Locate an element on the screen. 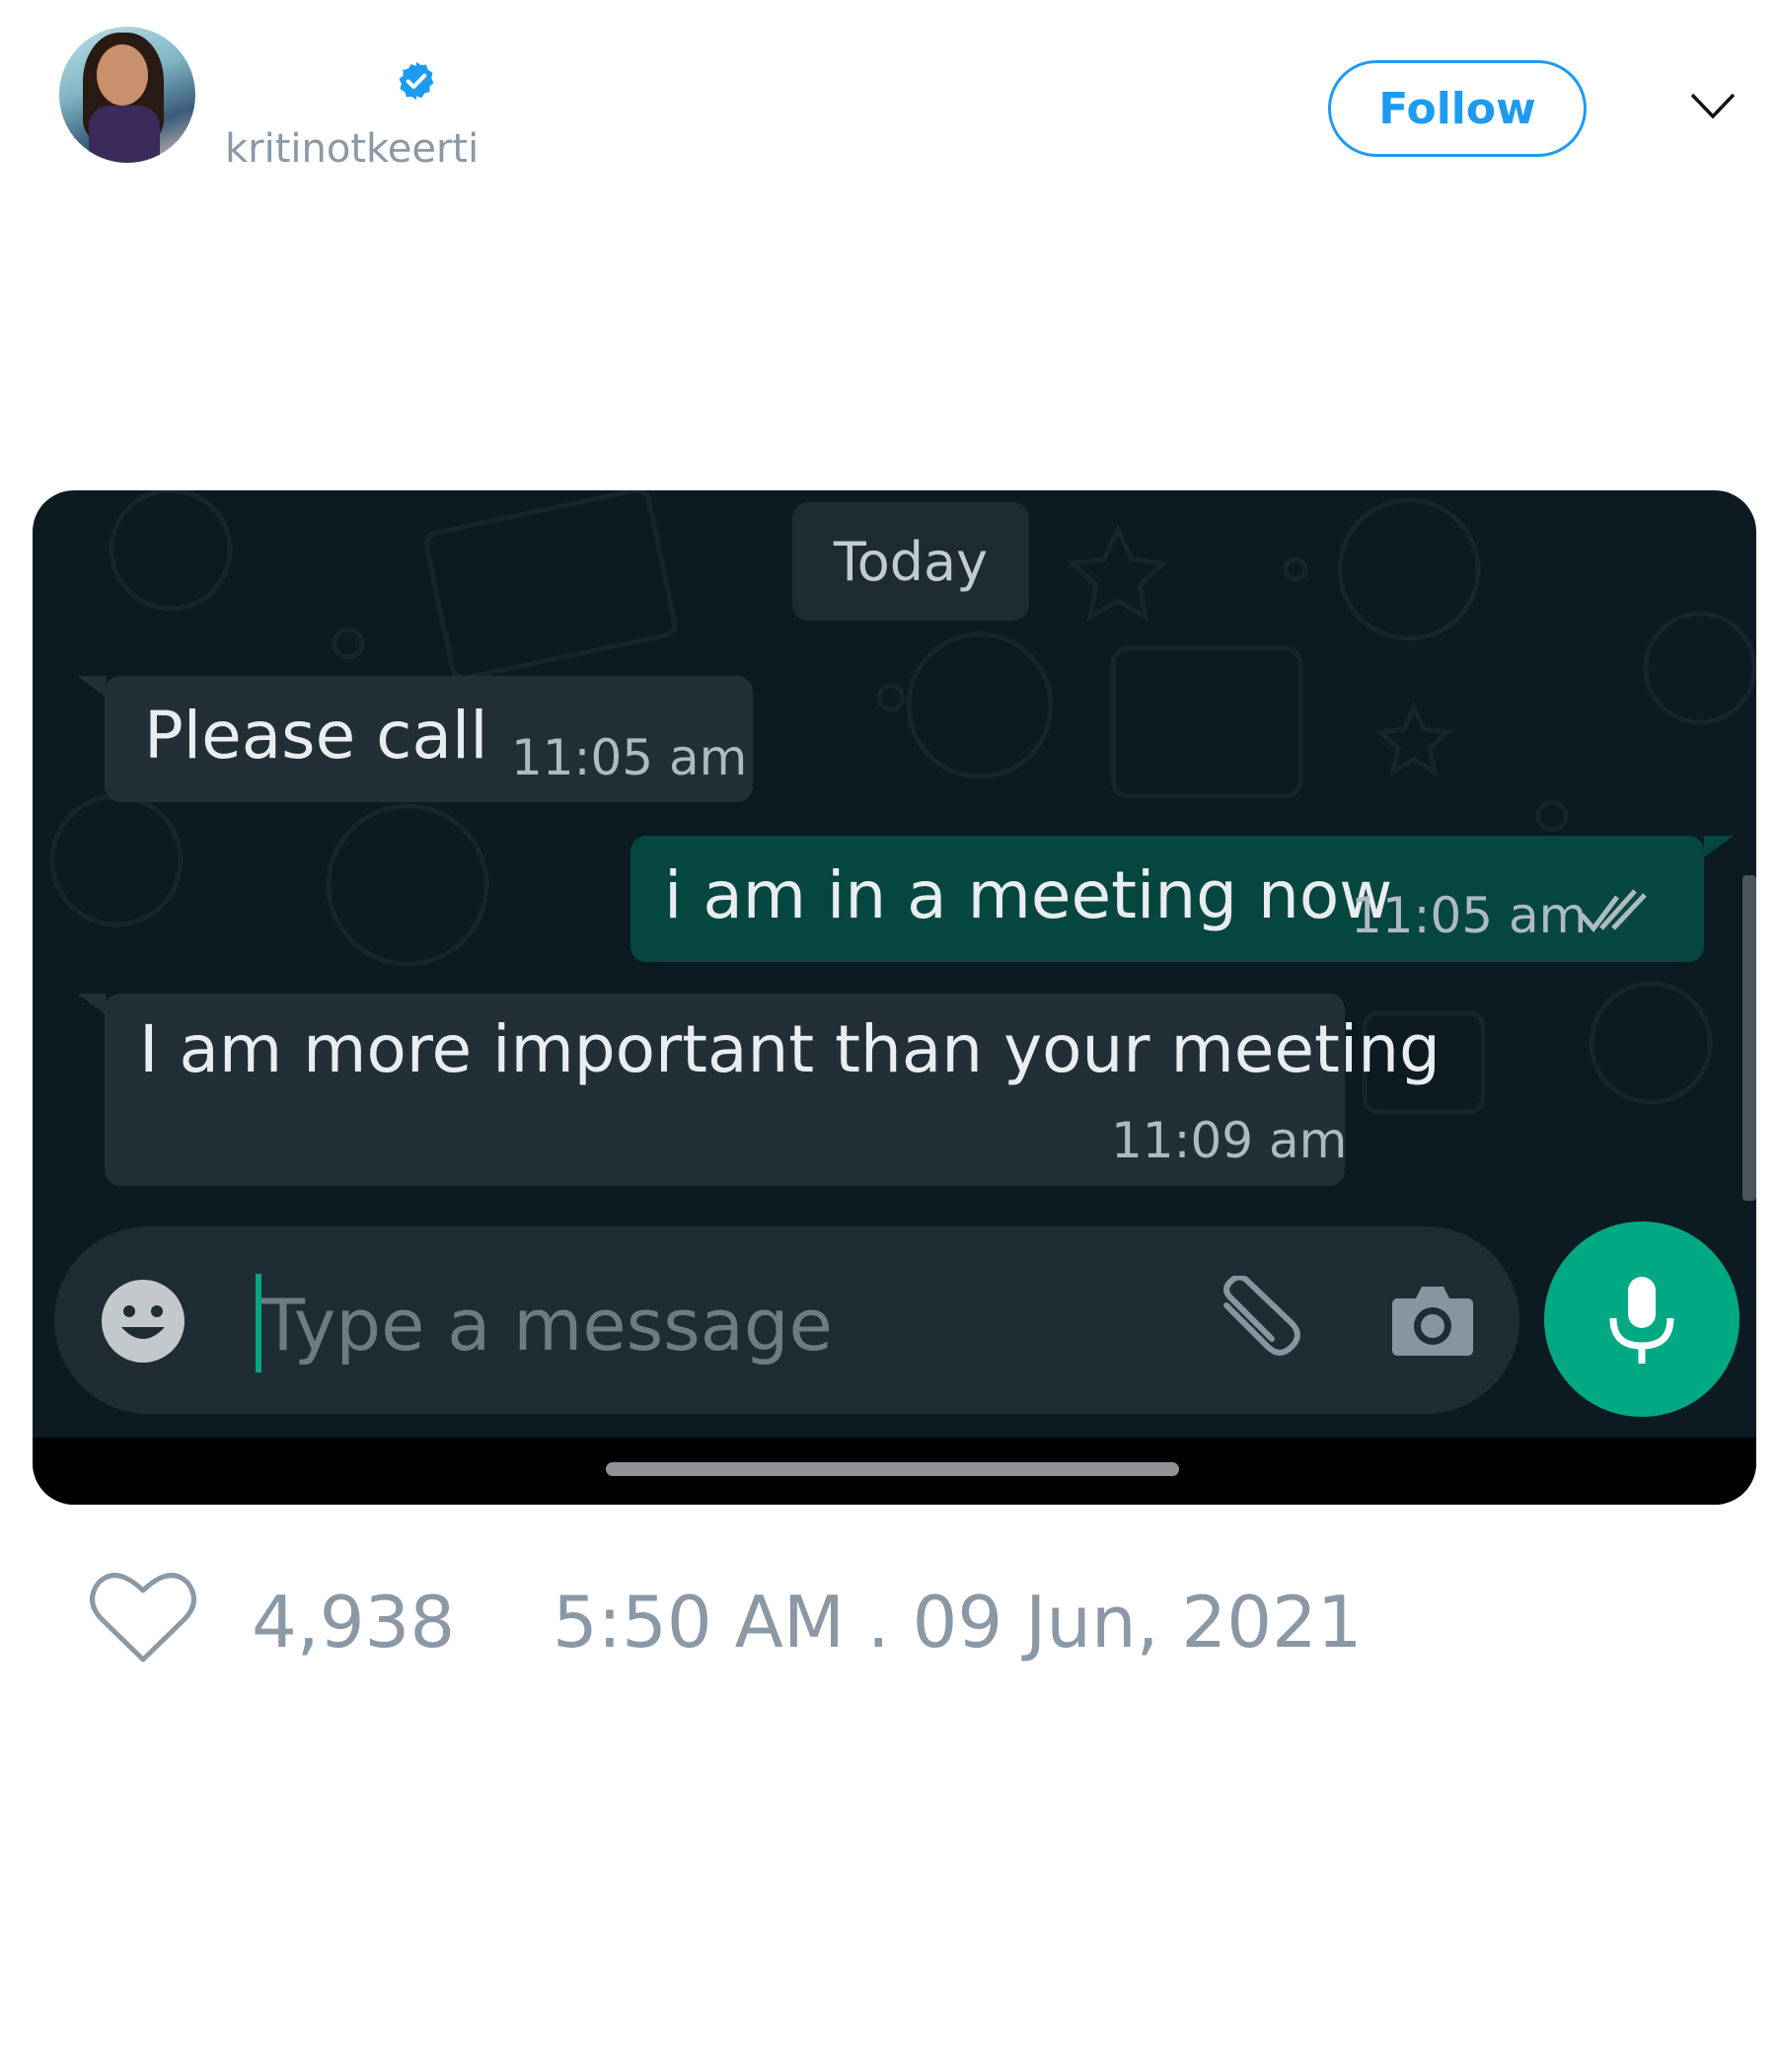  double-check-icon is located at coordinates (1614, 911).